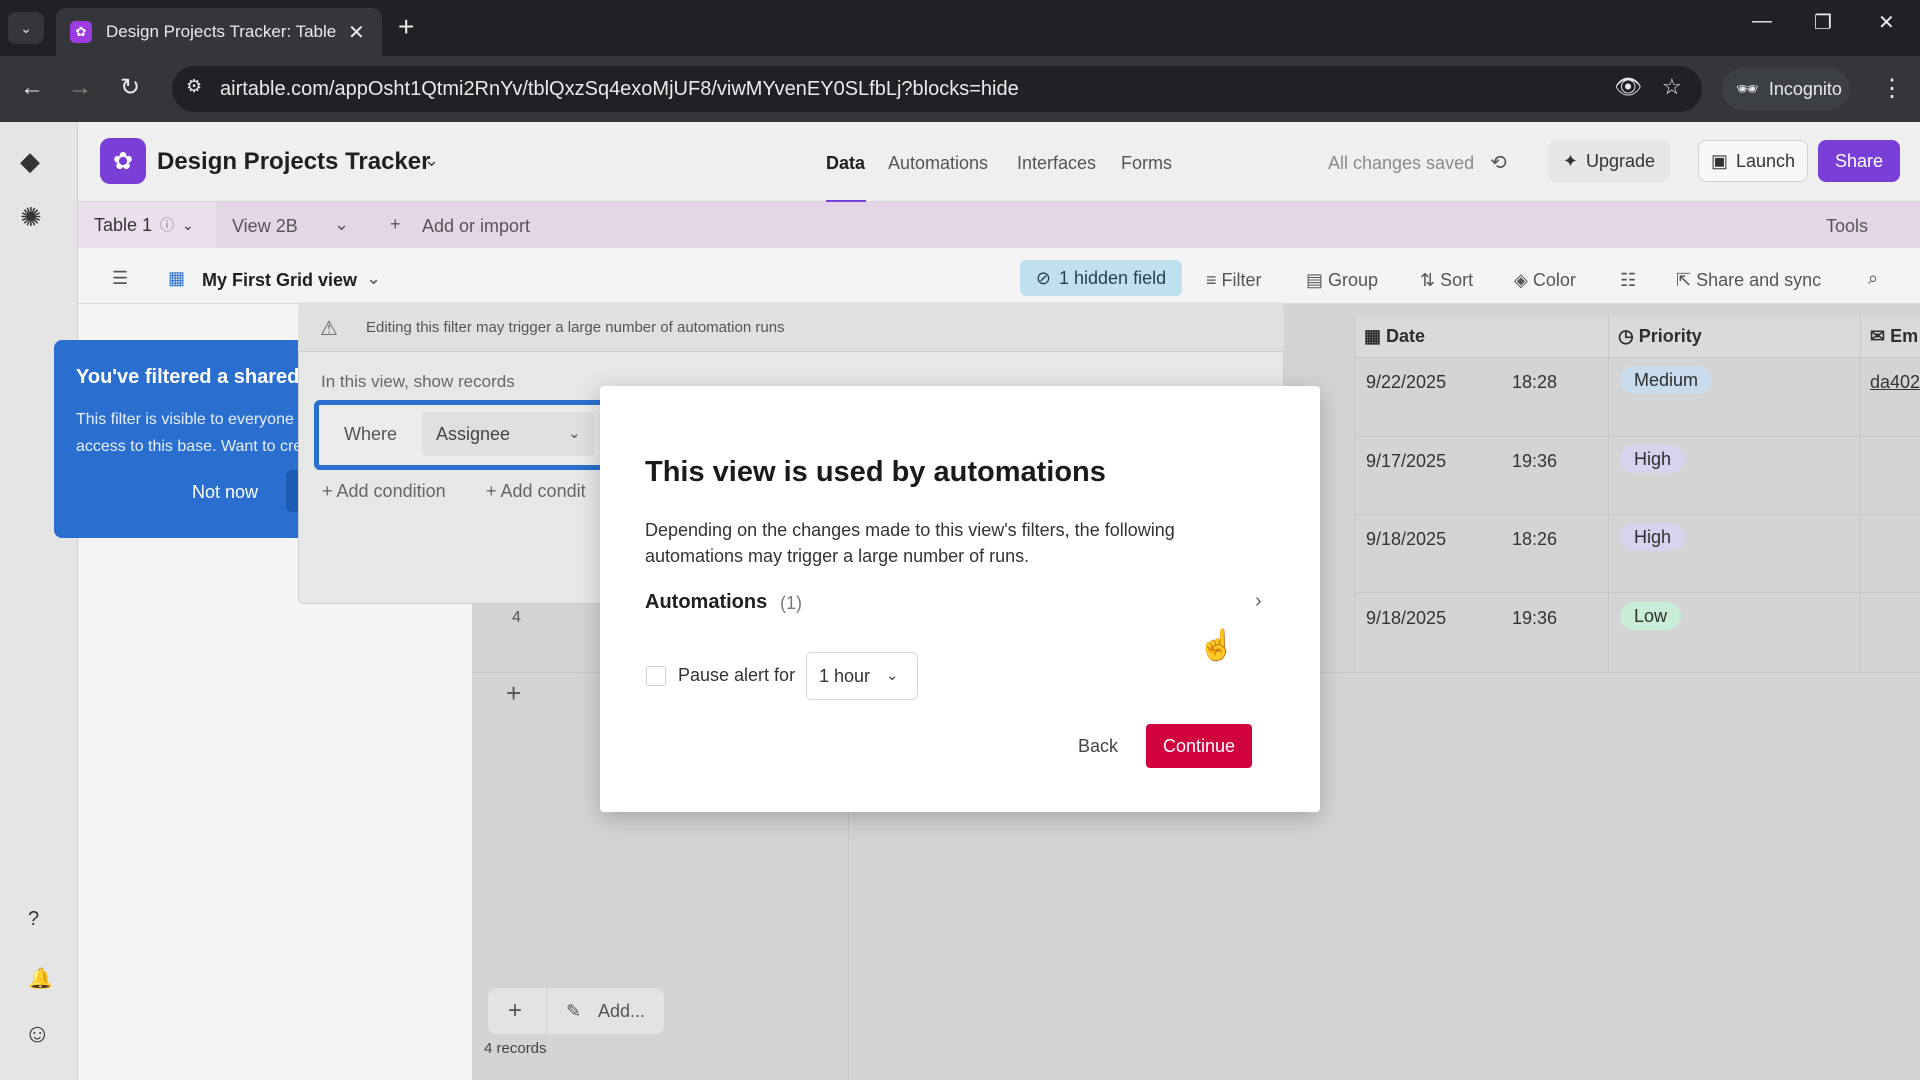  What do you see at coordinates (875, 472) in the screenshot?
I see `dialog-title: This view is used by automations` at bounding box center [875, 472].